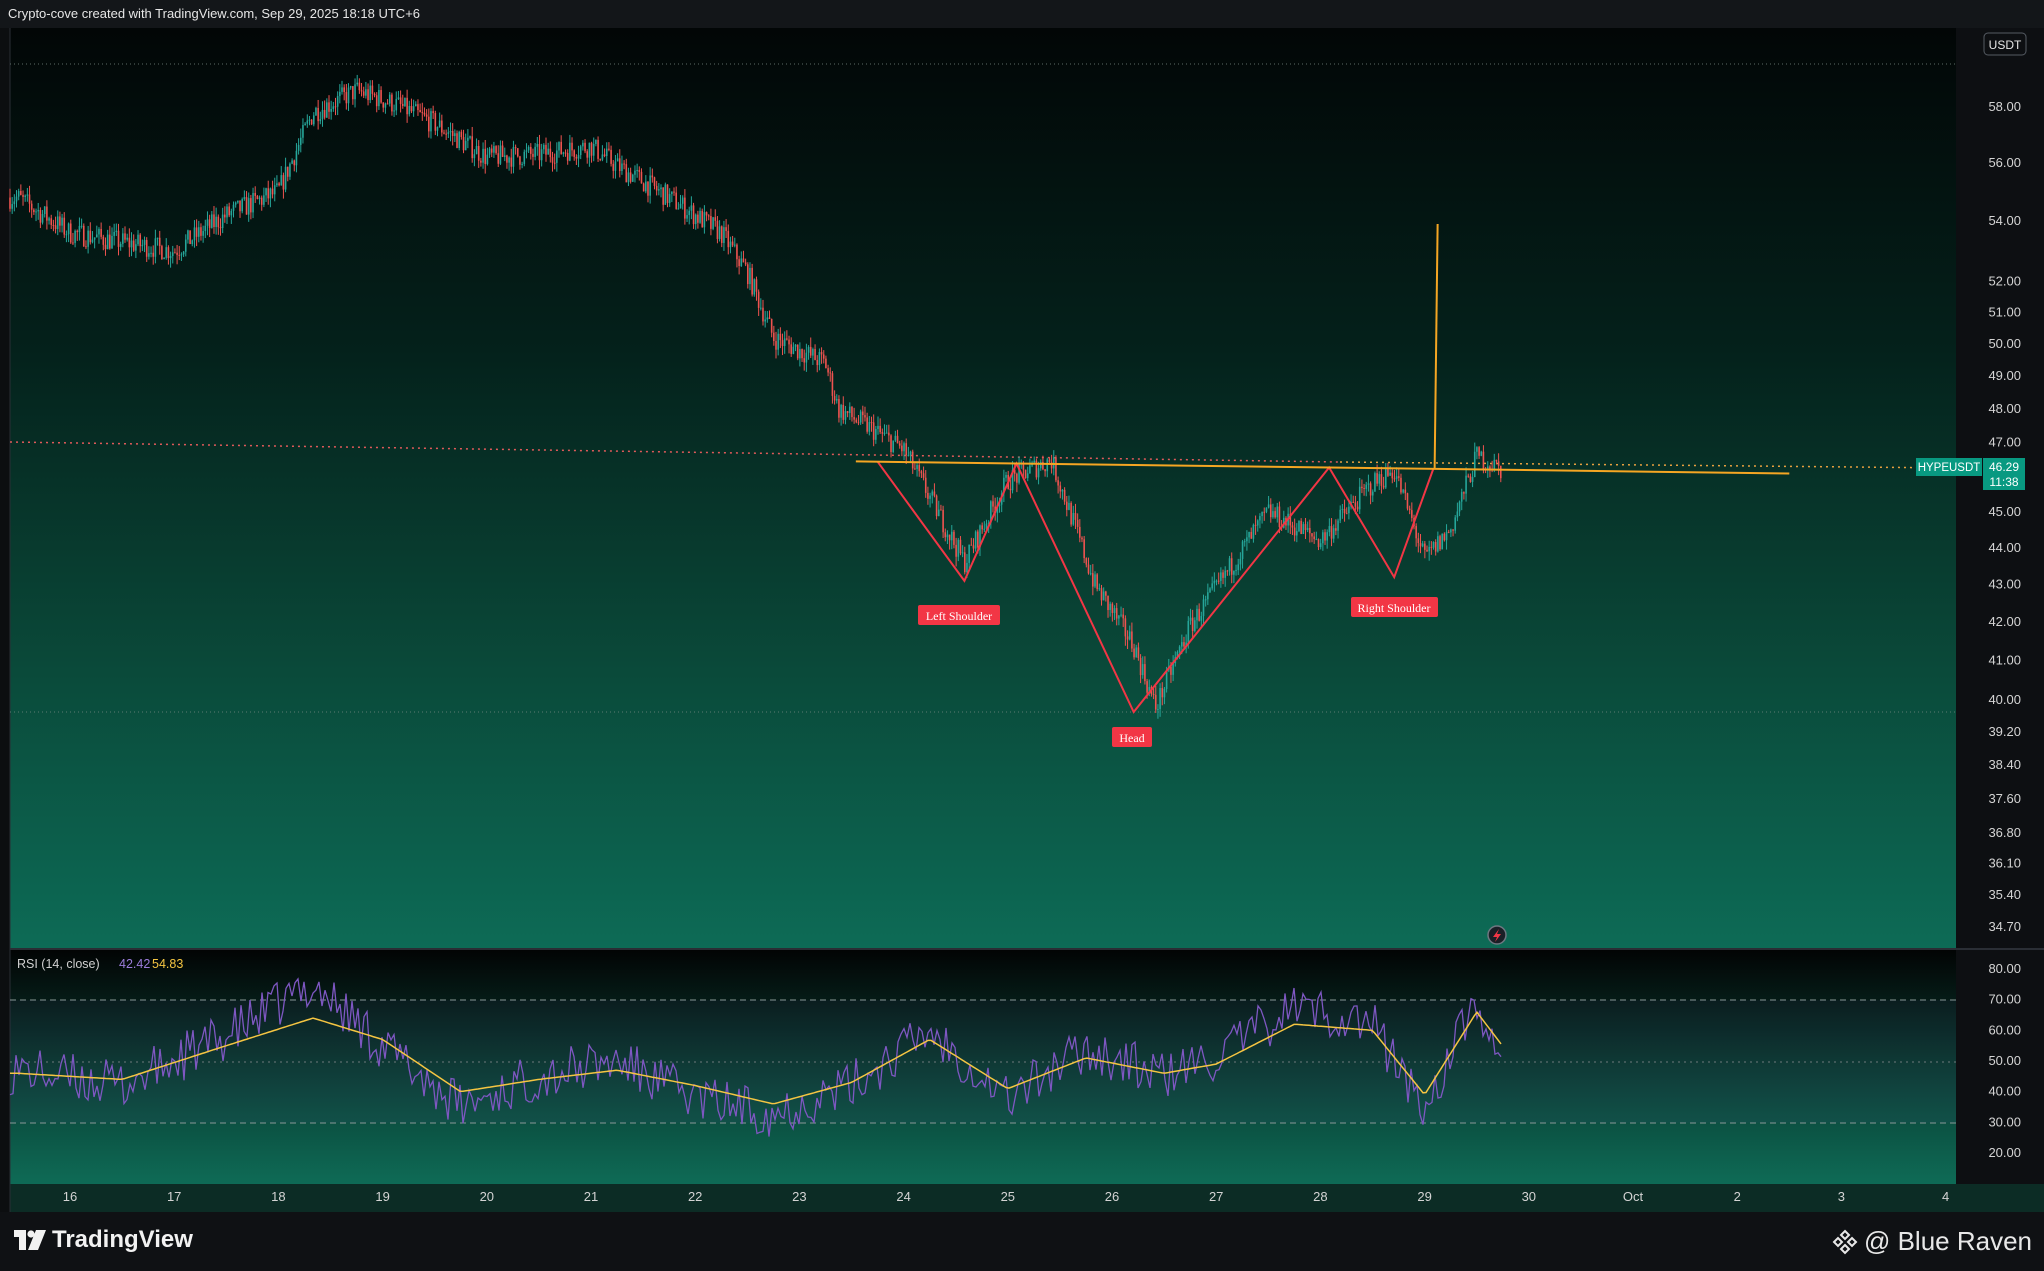 Image resolution: width=2044 pixels, height=1271 pixels. I want to click on tradingview-logo-icon, so click(30, 1240).